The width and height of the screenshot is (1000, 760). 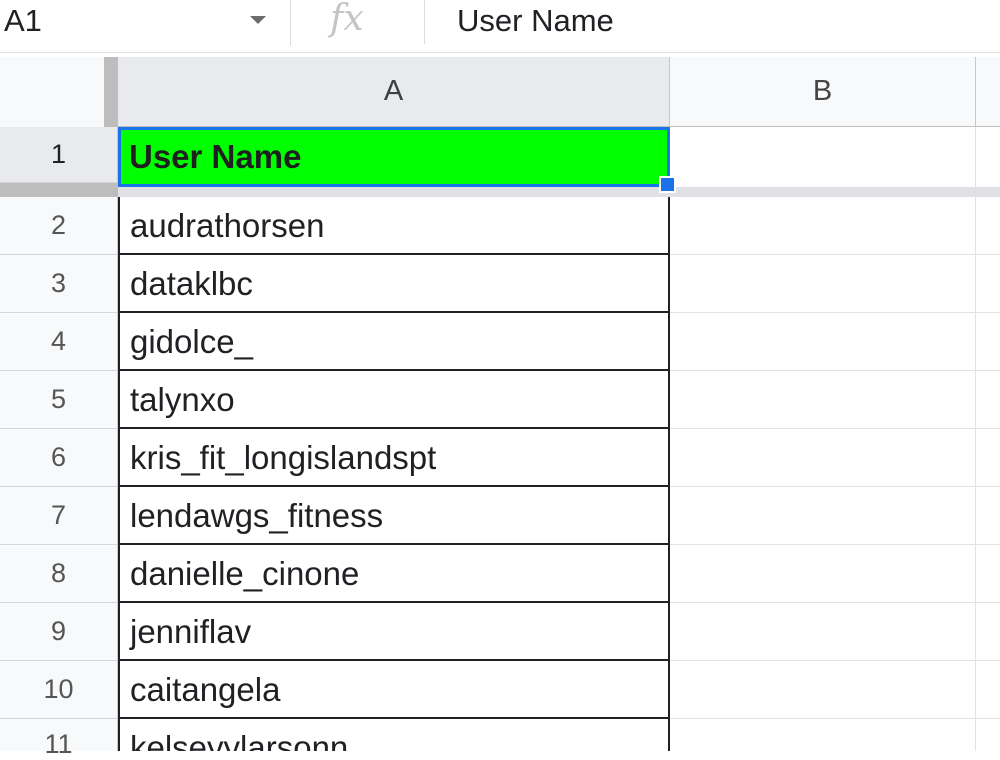 I want to click on row-header: 11, so click(x=59, y=739).